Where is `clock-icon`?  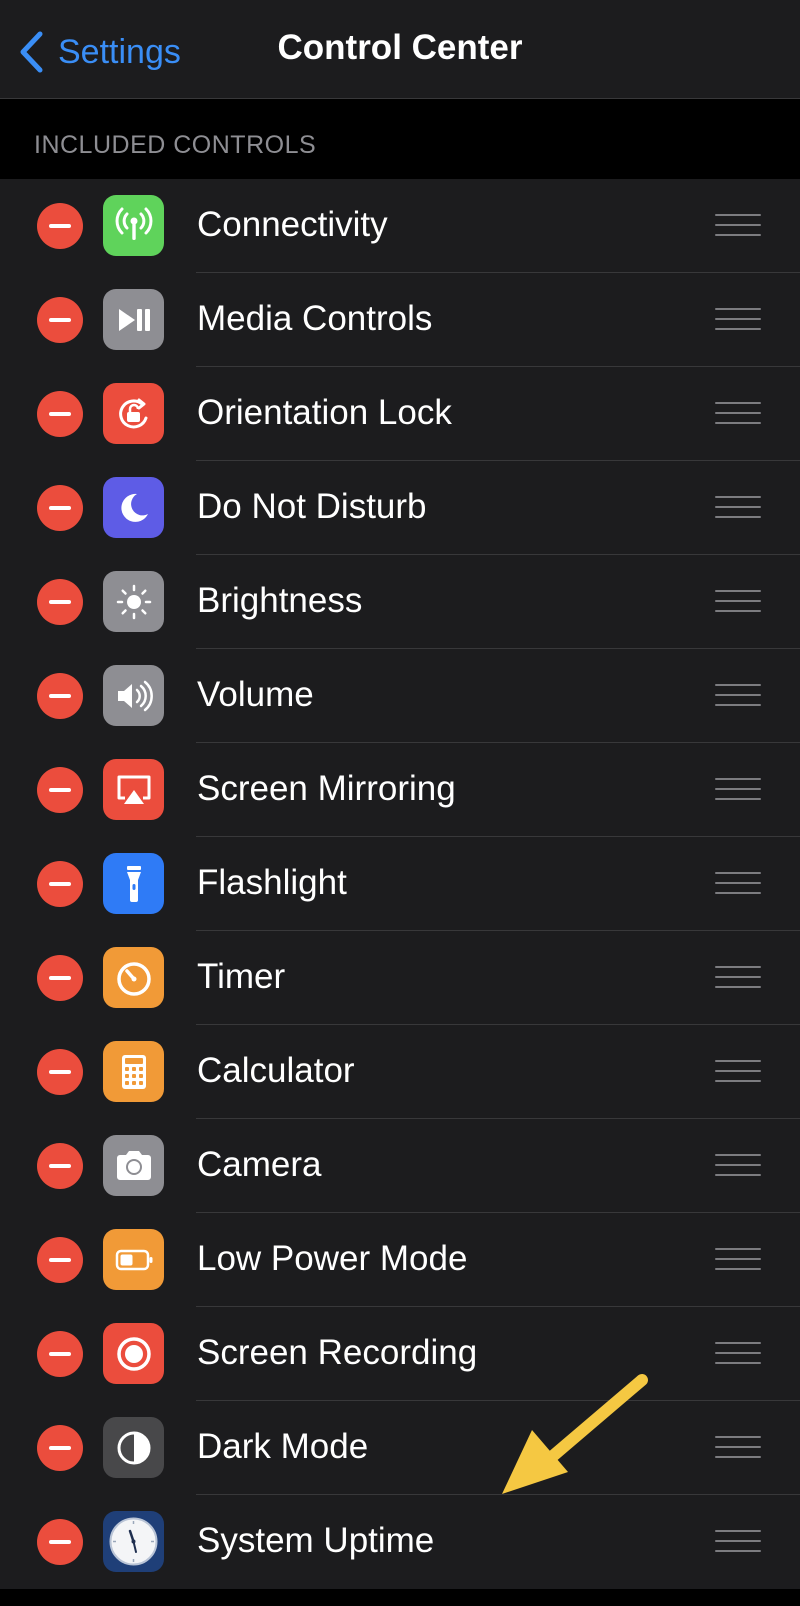 clock-icon is located at coordinates (133, 1541).